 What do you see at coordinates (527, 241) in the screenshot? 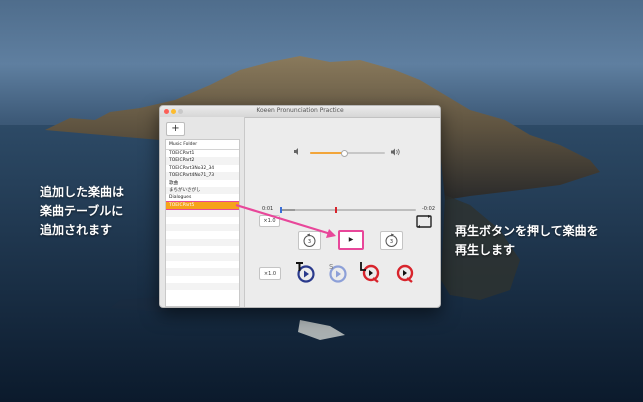
I see `right-annotation: 再生ボタンを押して楽曲を 再生します` at bounding box center [527, 241].